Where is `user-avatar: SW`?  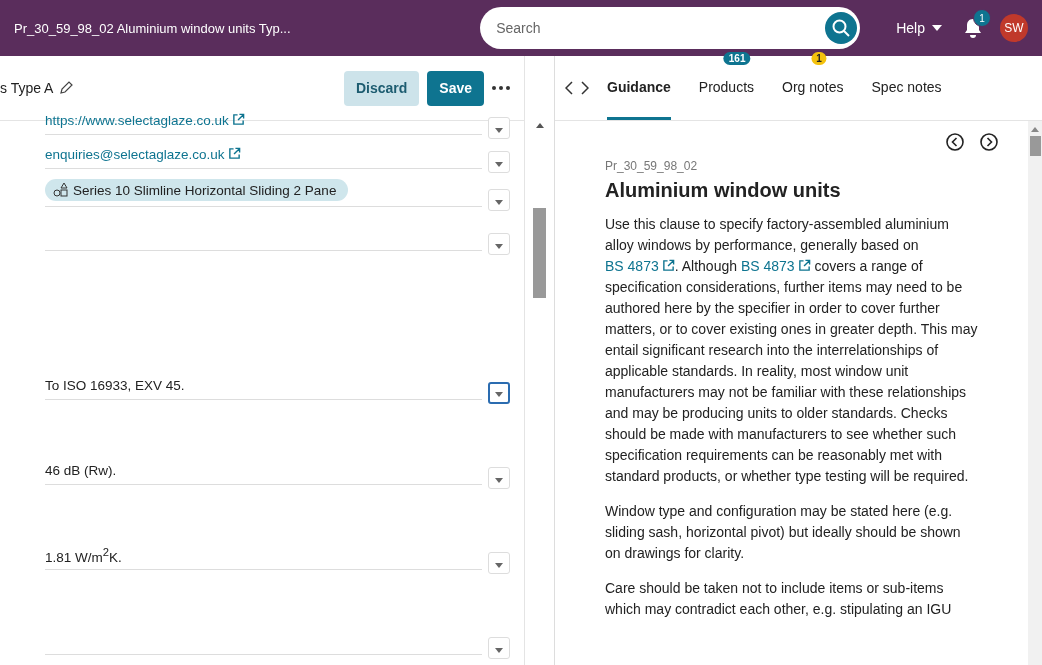 user-avatar: SW is located at coordinates (1014, 28).